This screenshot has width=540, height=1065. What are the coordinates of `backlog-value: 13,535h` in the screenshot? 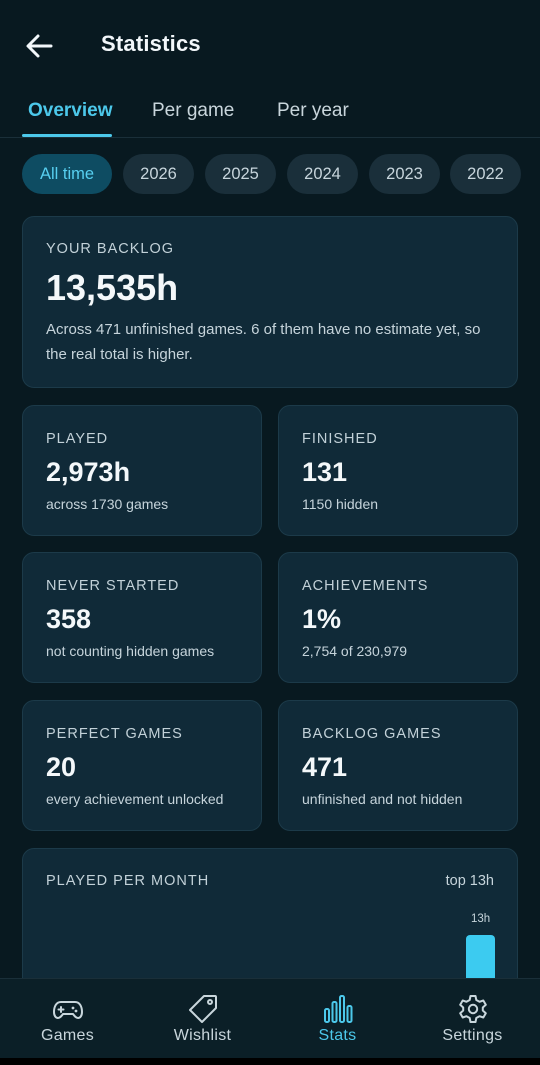 It's located at (112, 287).